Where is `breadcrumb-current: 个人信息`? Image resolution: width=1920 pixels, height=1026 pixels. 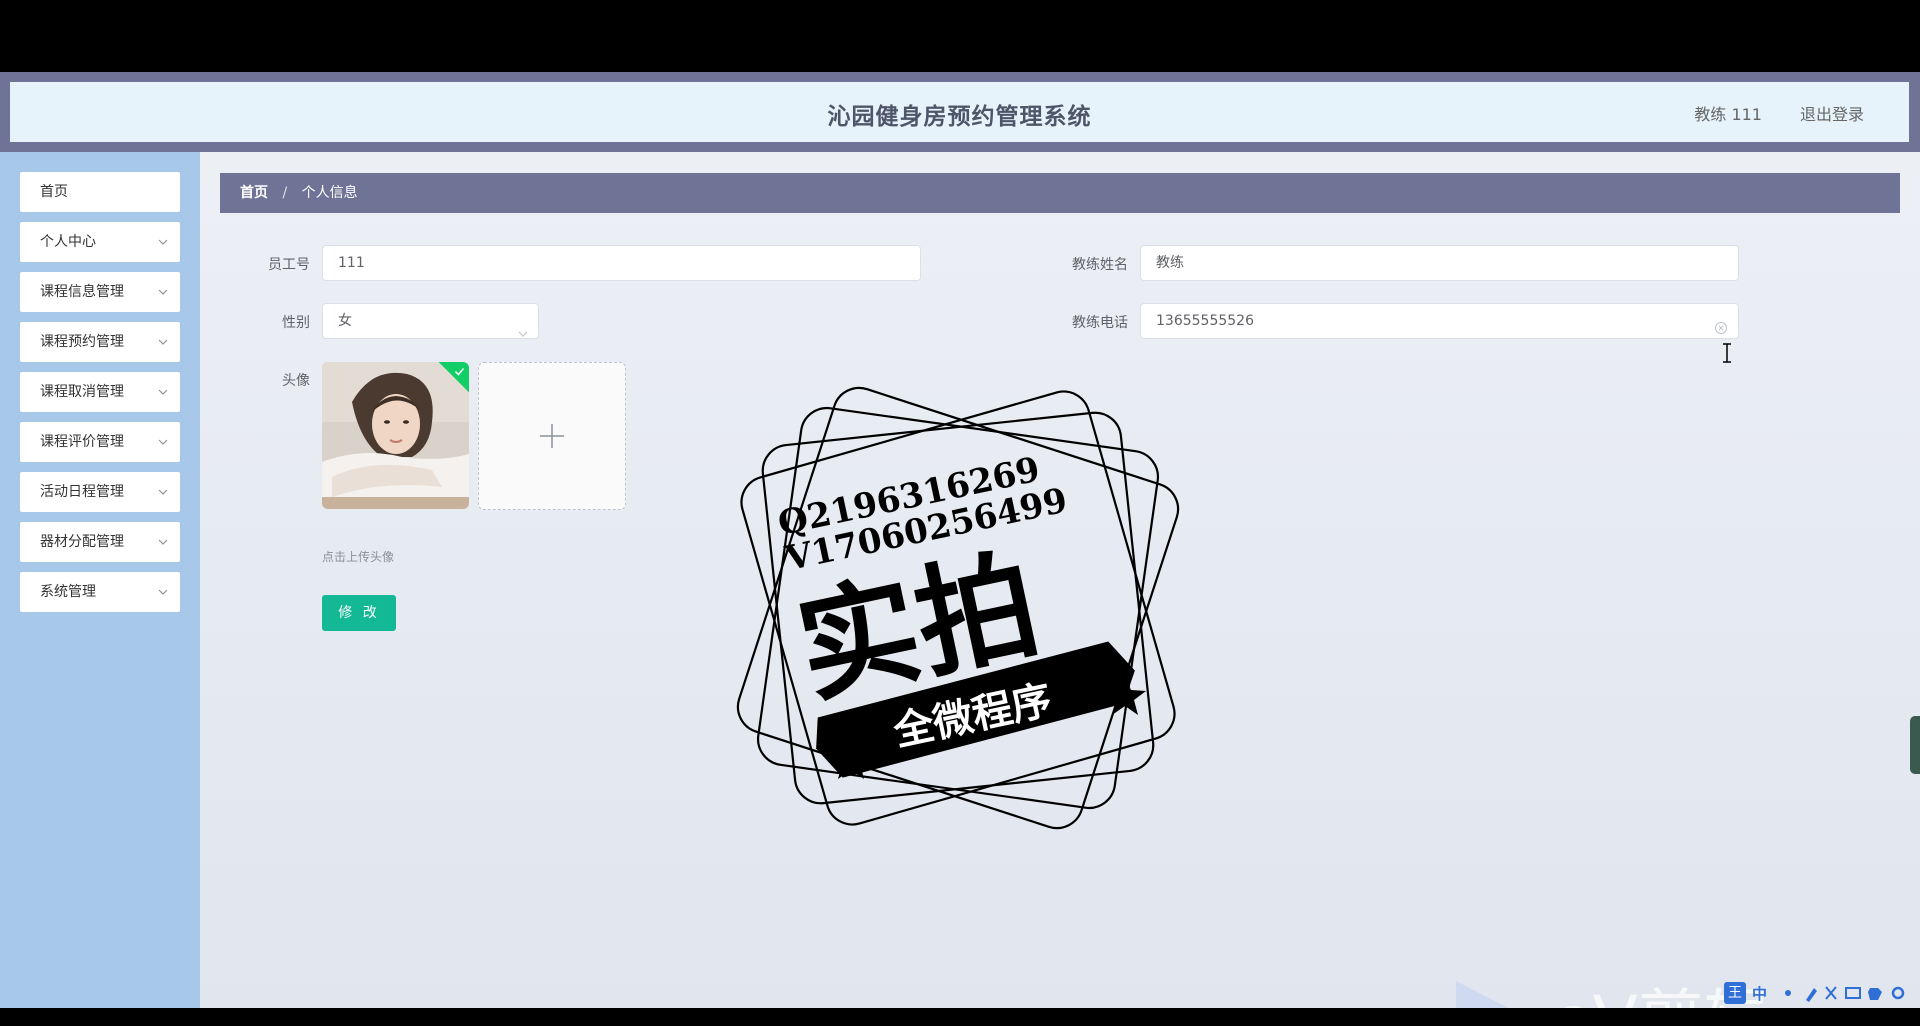 breadcrumb-current: 个人信息 is located at coordinates (329, 193).